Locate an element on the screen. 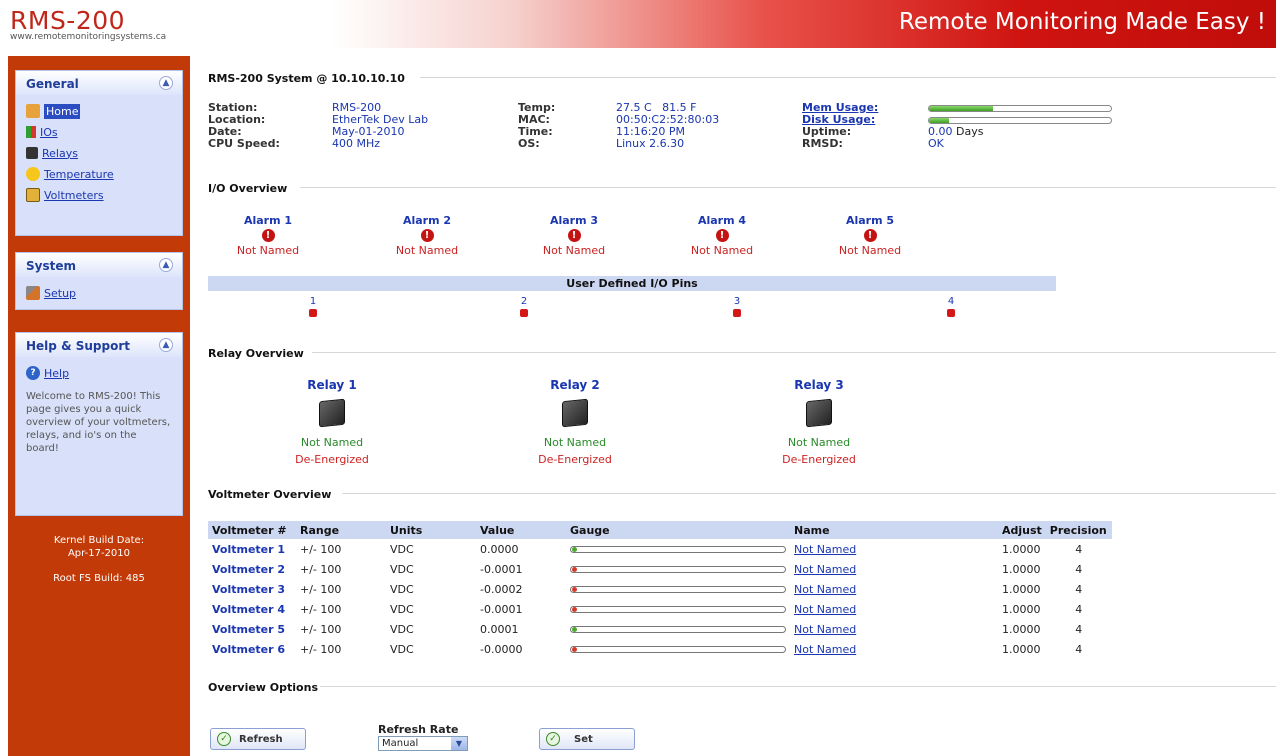  voltmeter-overview-title: Voltmeter Overview is located at coordinates (270, 494).